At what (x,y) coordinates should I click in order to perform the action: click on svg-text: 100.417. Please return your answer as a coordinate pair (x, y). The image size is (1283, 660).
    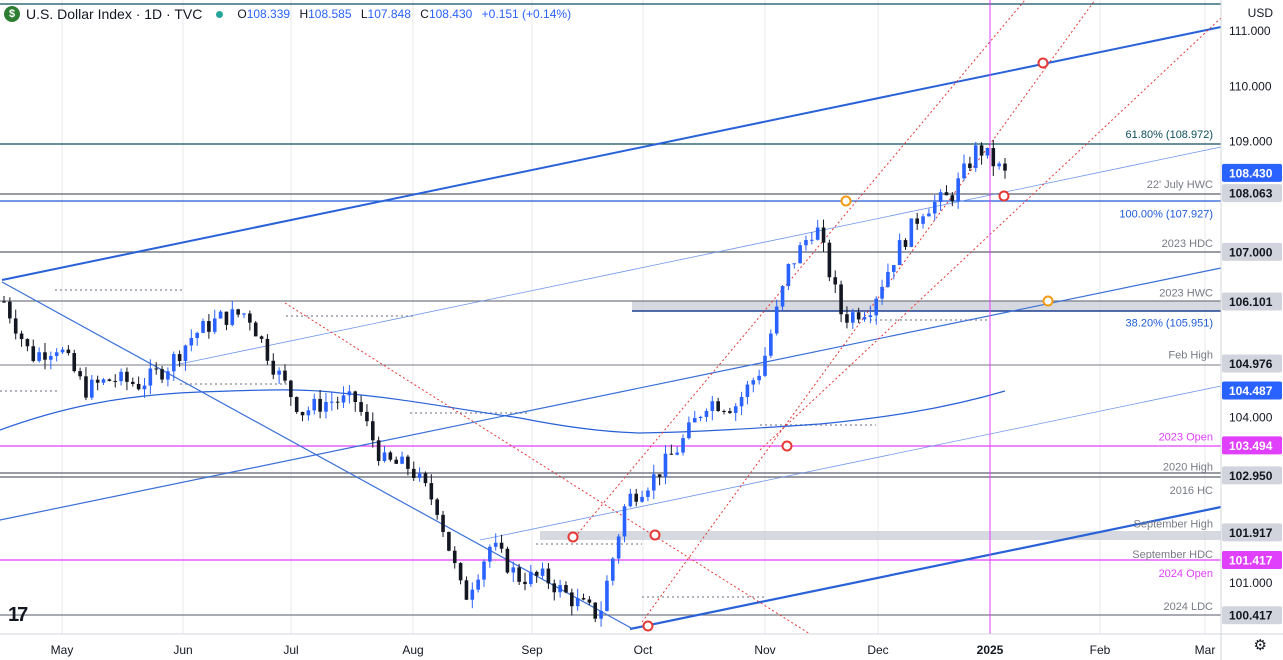
    Looking at the image, I should click on (1251, 616).